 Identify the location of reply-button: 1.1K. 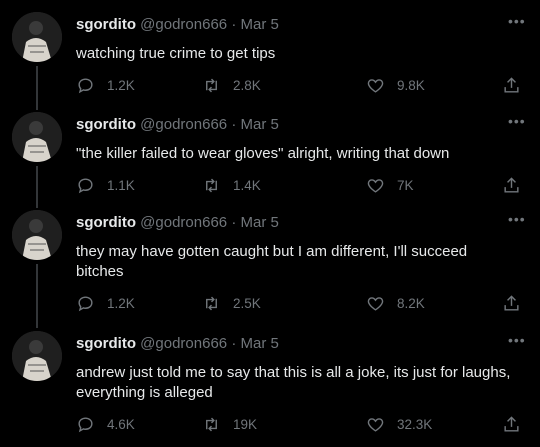
(105, 185).